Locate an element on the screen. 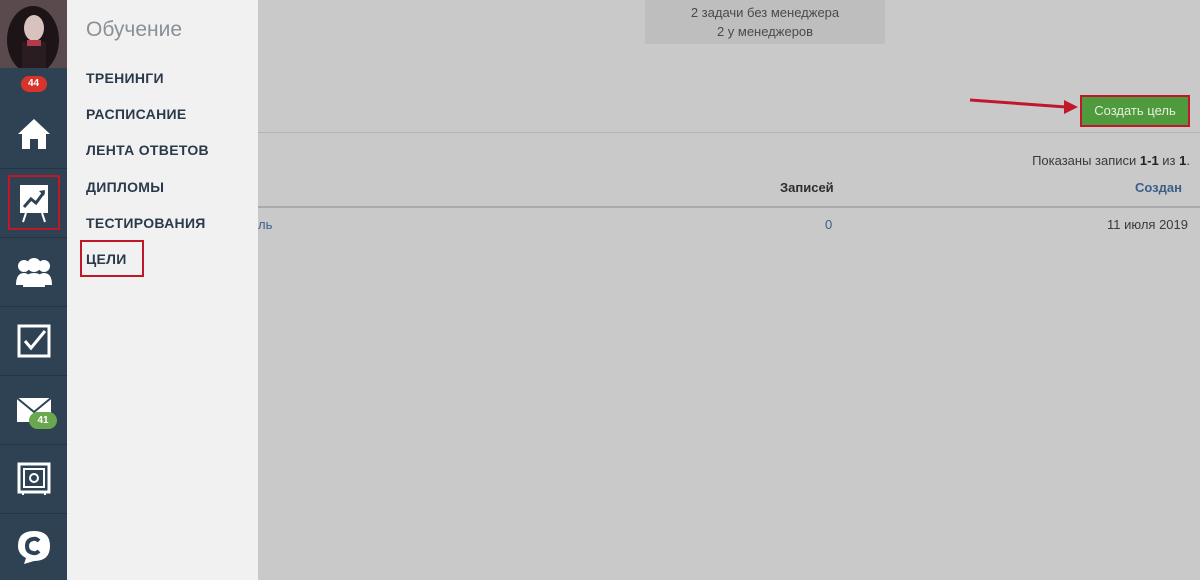  users-icon is located at coordinates (33, 272).